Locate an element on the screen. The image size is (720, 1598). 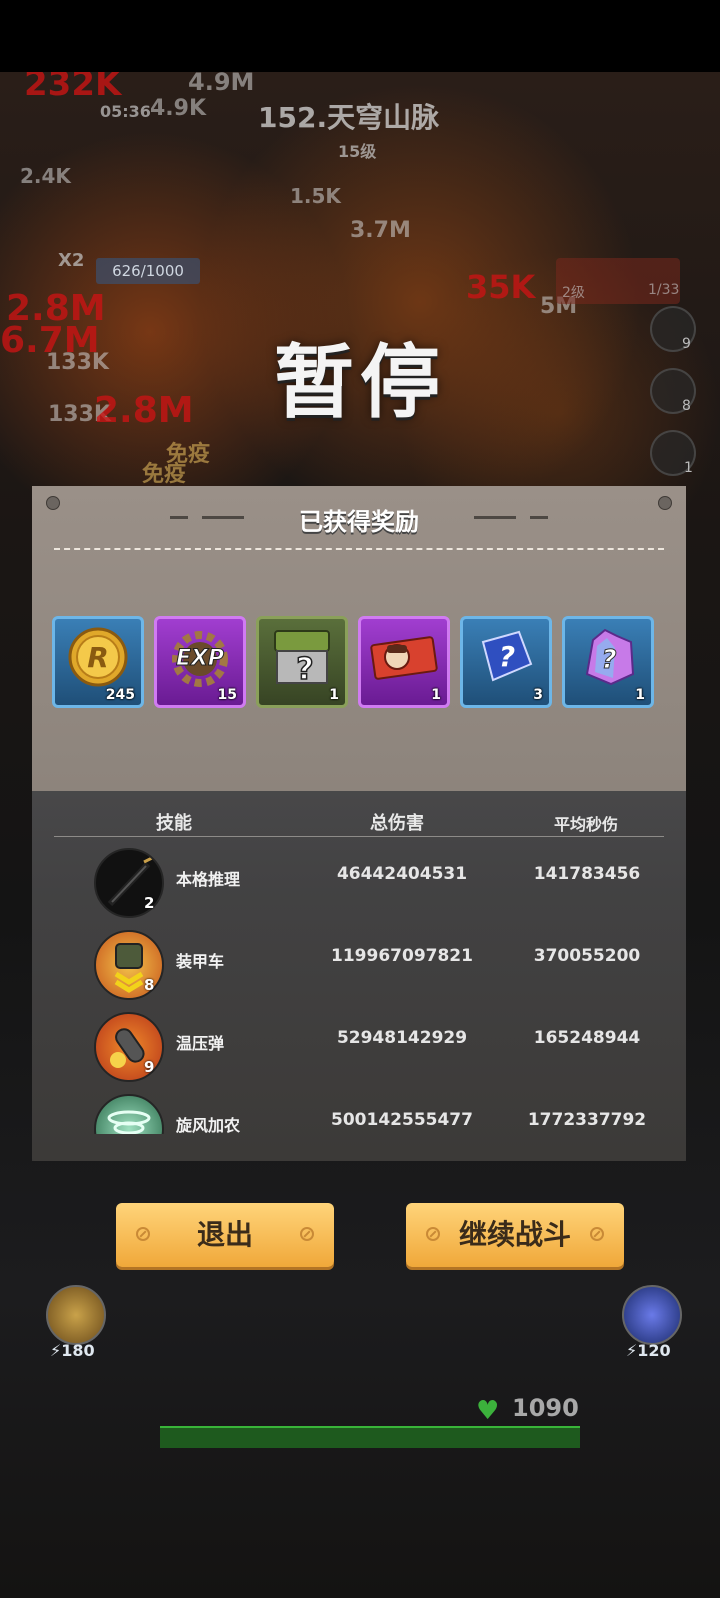
skill-avg-dps: 141783456 is located at coordinates (587, 874).